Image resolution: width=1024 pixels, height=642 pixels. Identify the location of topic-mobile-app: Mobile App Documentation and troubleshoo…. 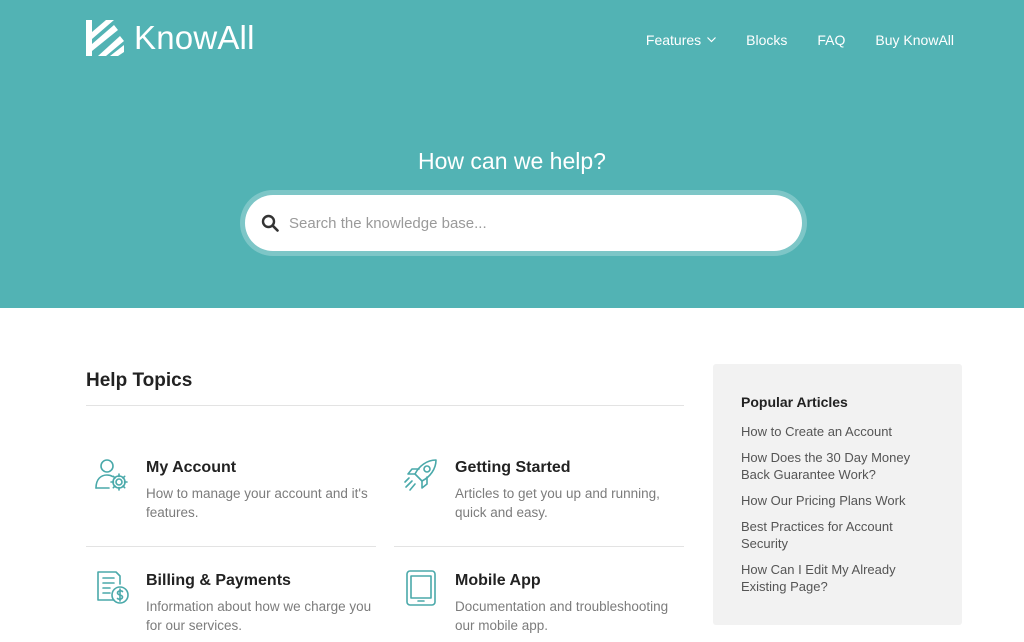
(540, 605).